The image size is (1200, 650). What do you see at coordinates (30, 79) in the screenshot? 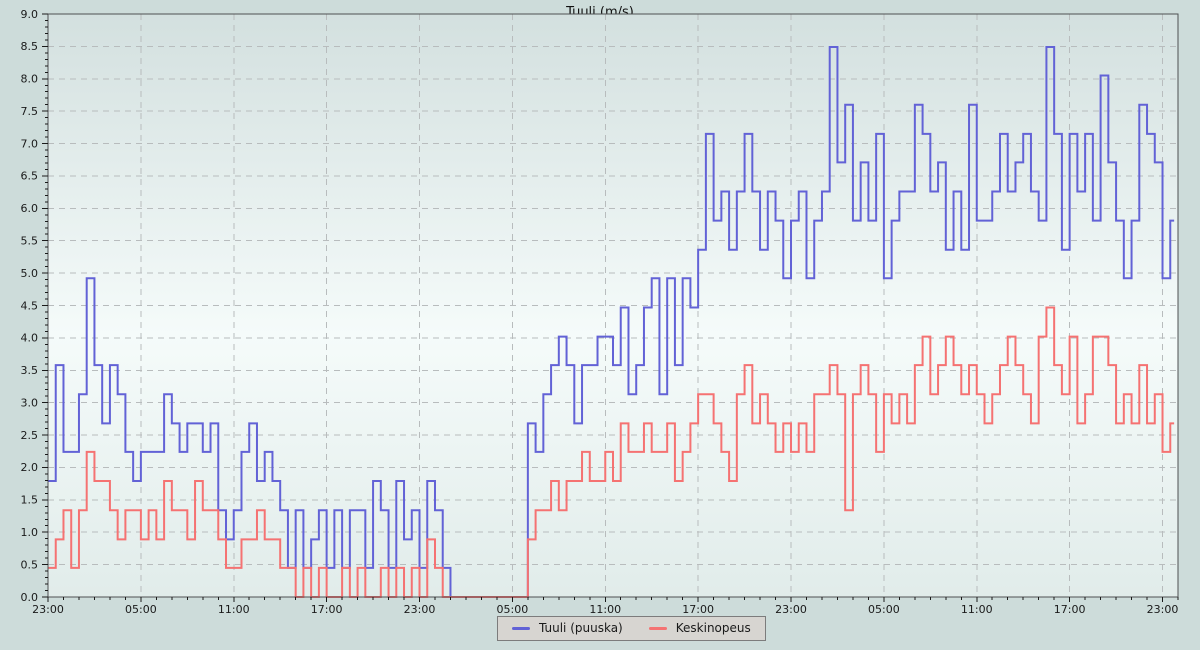
I see `y-tick-label: 8.0` at bounding box center [30, 79].